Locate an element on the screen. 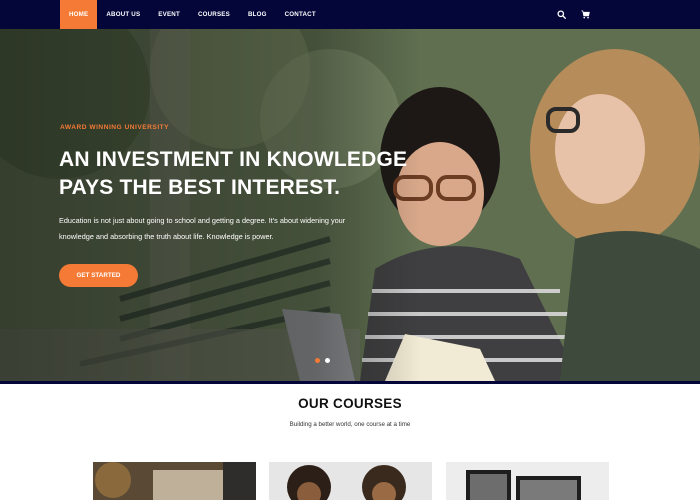 The image size is (700, 500). courses-title: OUR COURSES is located at coordinates (350, 403).